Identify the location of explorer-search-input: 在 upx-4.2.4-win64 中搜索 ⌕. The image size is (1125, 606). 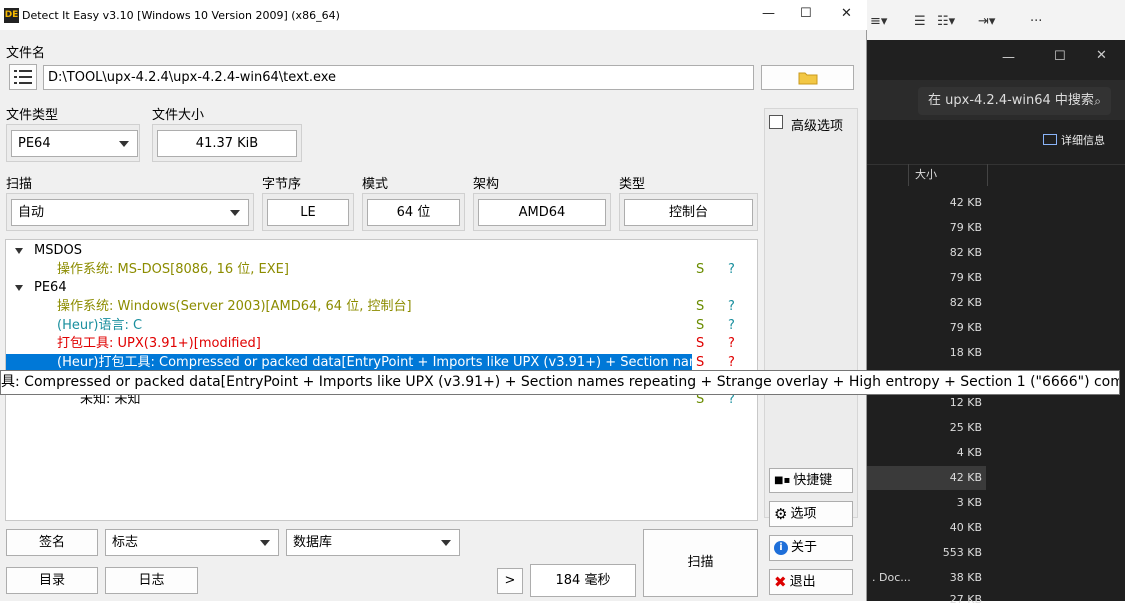
(1014, 101).